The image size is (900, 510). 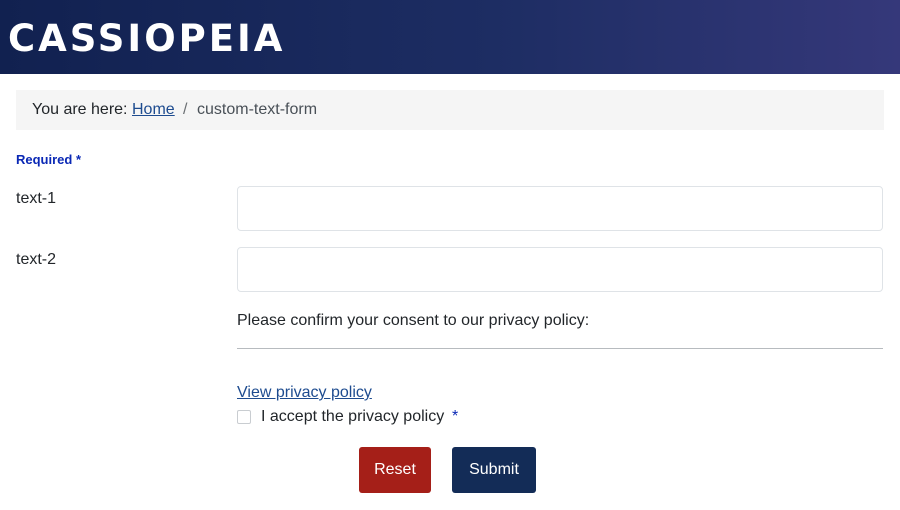 What do you see at coordinates (395, 470) in the screenshot?
I see `reset-button: Reset` at bounding box center [395, 470].